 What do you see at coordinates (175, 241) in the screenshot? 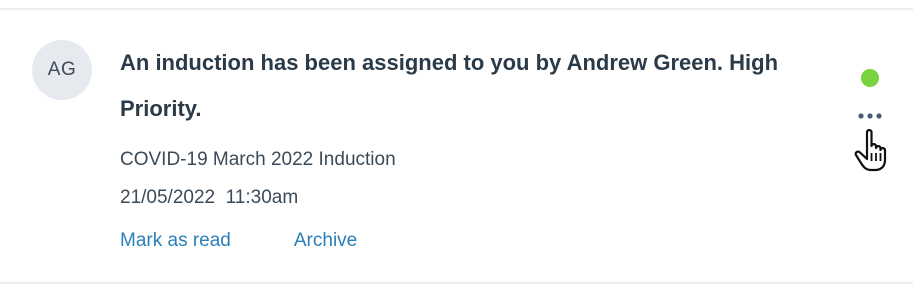
I see `mark-as-read-link: Mark as read` at bounding box center [175, 241].